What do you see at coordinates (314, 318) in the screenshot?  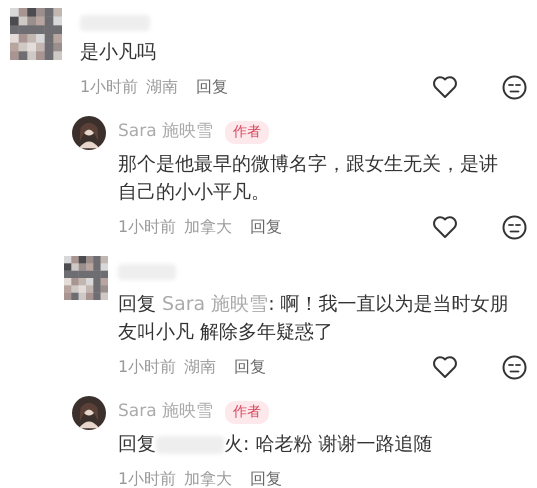 I see `comment-text: 回复 Sara 施映雪: 啊！我一直以为是当时女朋友叫小凡 解除多年疑惑了` at bounding box center [314, 318].